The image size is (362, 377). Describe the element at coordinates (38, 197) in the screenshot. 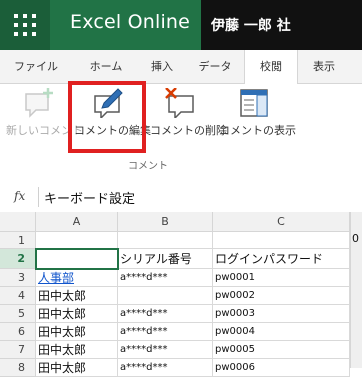

I see `formula-bar-divider` at that location.